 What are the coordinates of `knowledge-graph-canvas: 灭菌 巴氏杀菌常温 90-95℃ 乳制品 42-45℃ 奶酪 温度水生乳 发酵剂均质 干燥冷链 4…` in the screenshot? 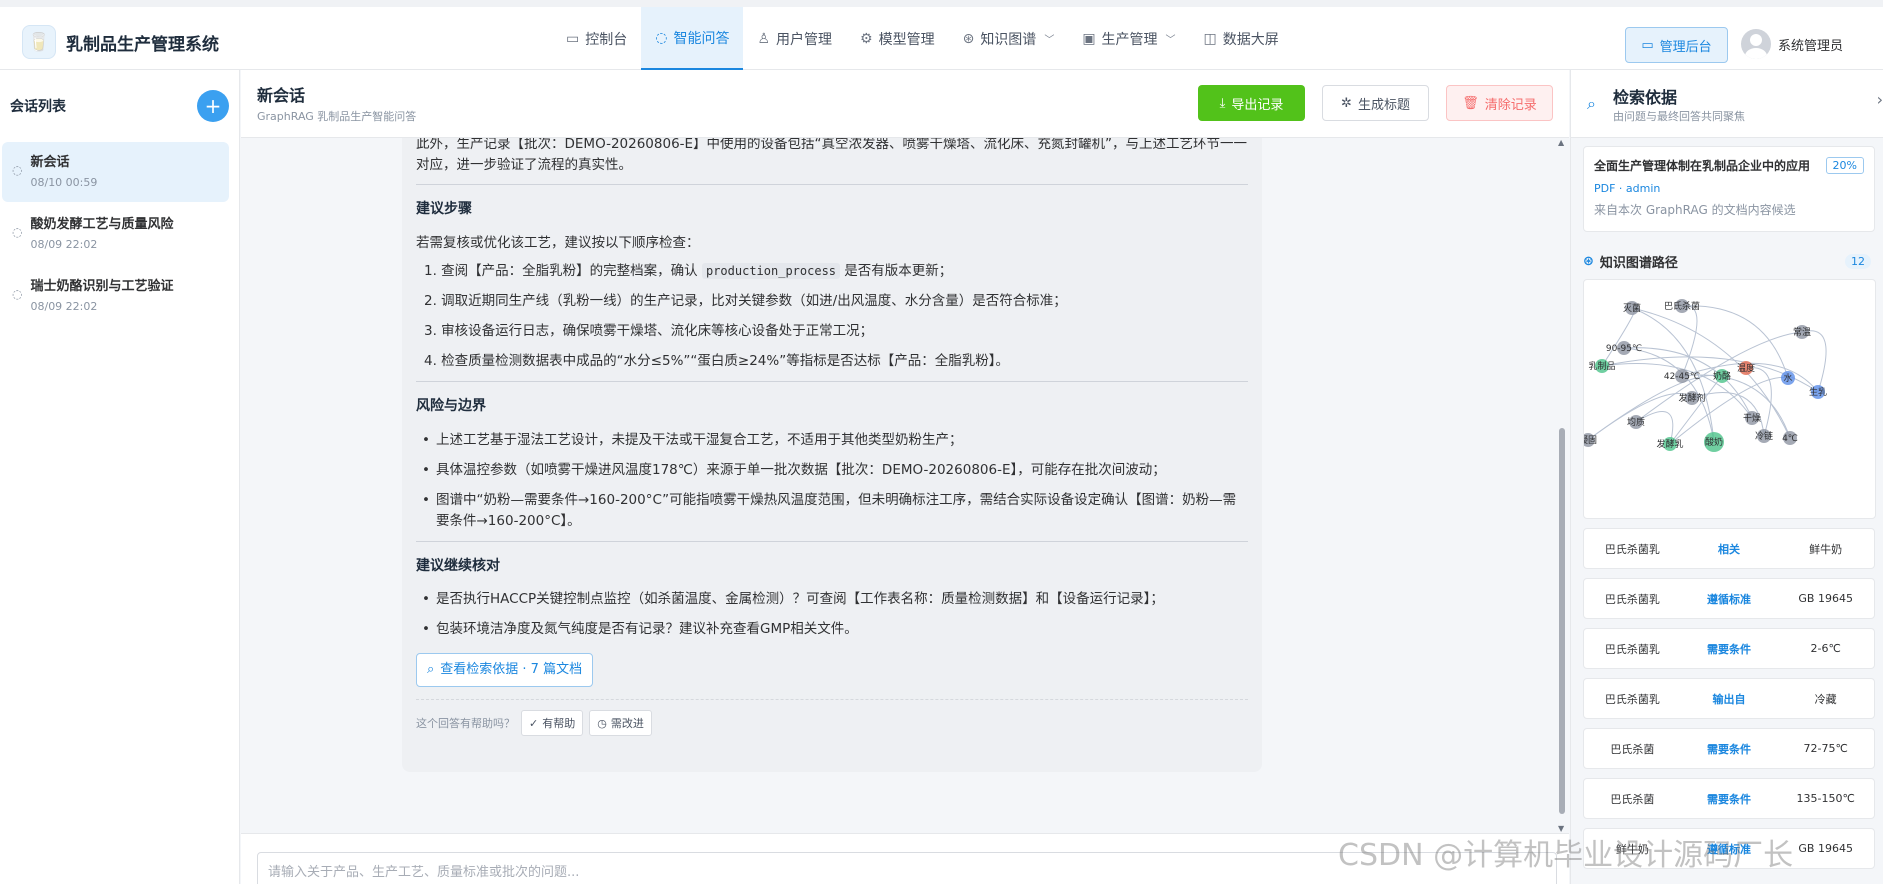 It's located at (1729, 399).